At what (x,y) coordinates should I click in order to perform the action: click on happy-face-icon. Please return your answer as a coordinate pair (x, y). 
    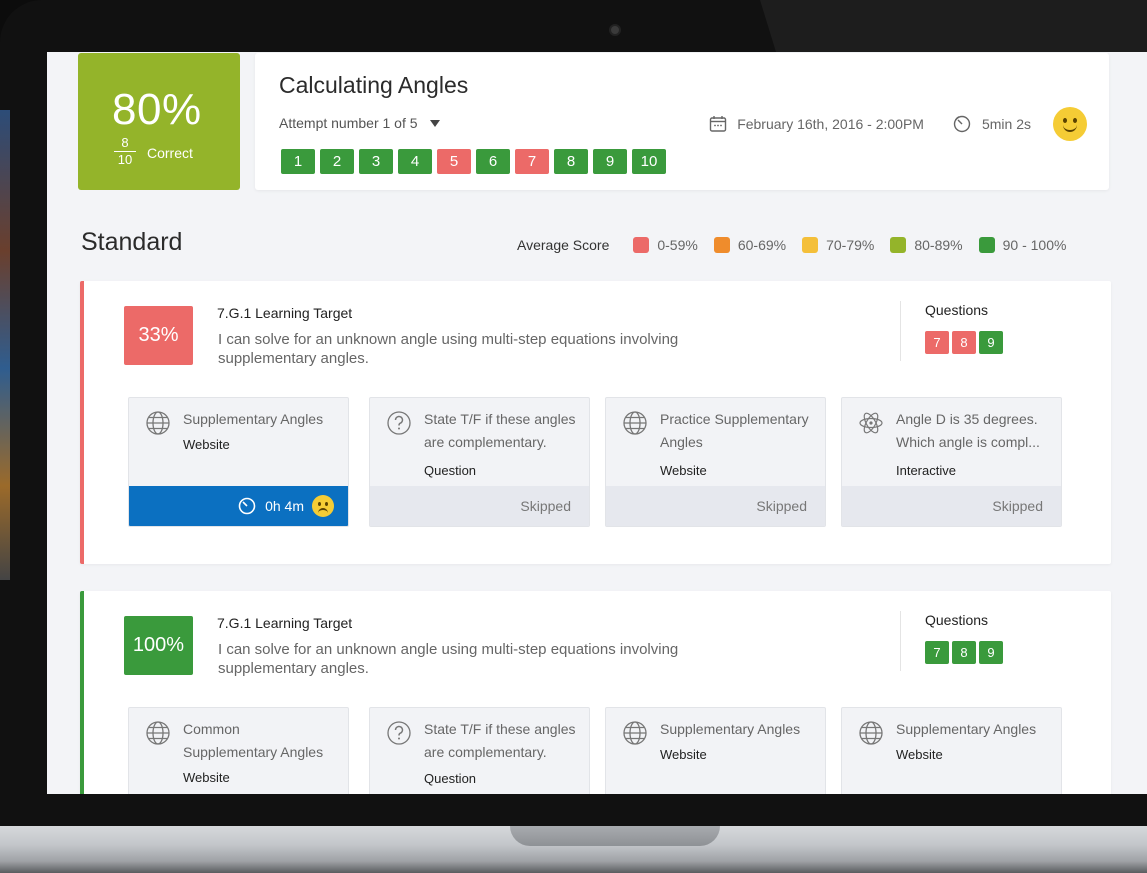
    Looking at the image, I should click on (1070, 124).